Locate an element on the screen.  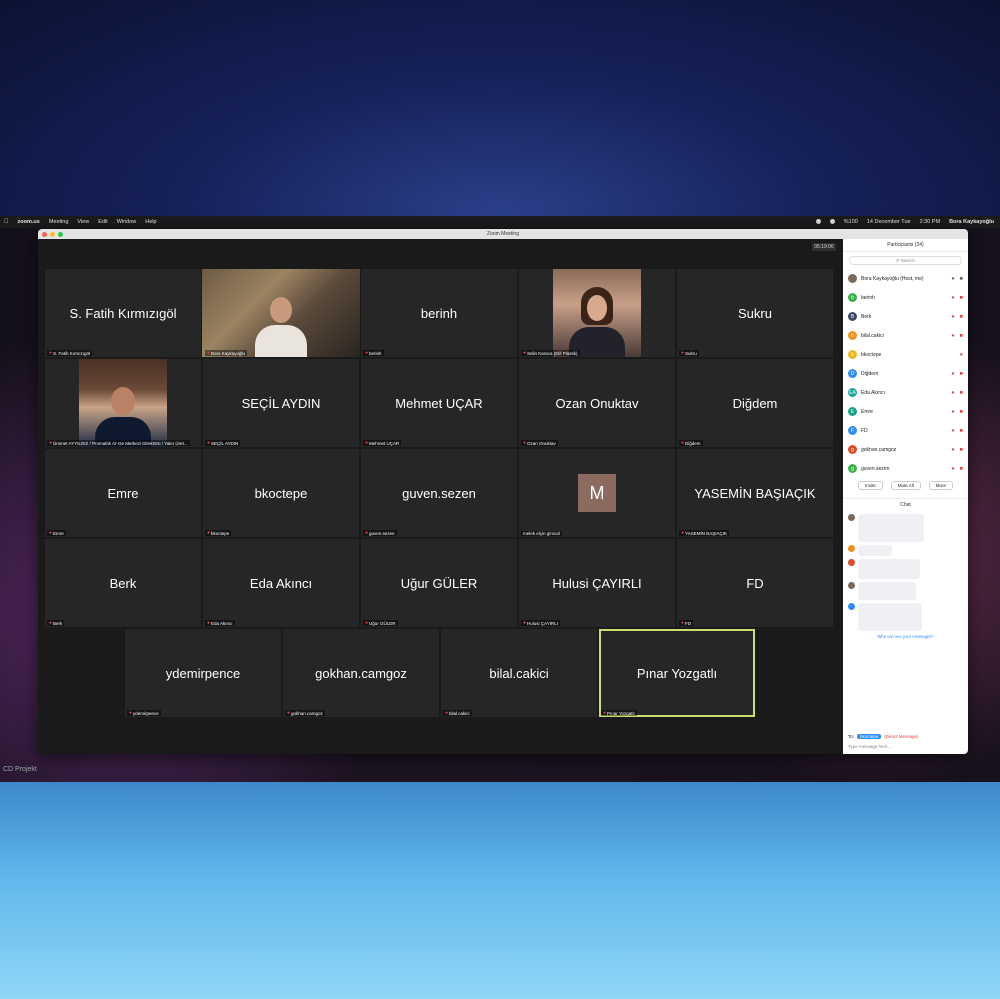
avatar: B is located at coordinates (852, 316).